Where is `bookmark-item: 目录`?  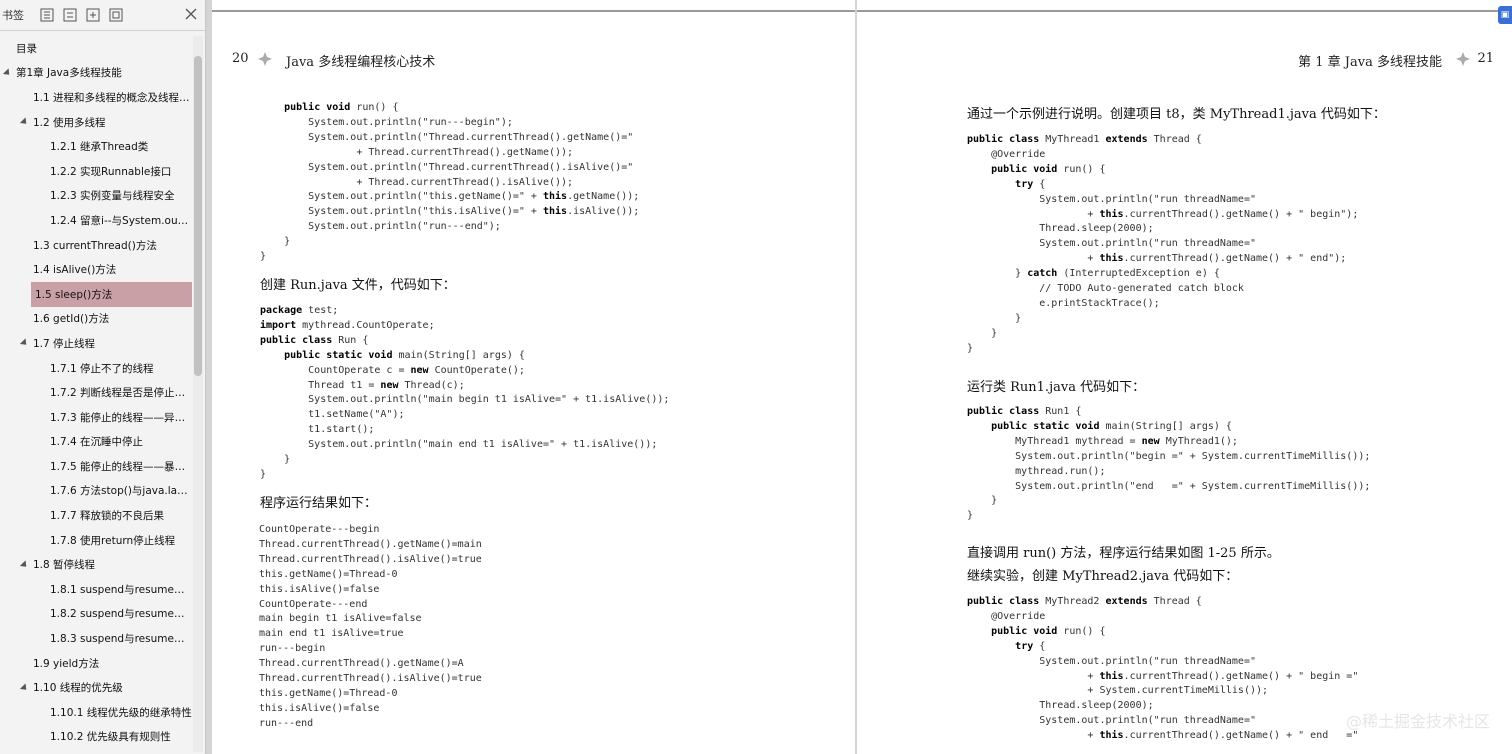 bookmark-item: 目录 is located at coordinates (96, 48).